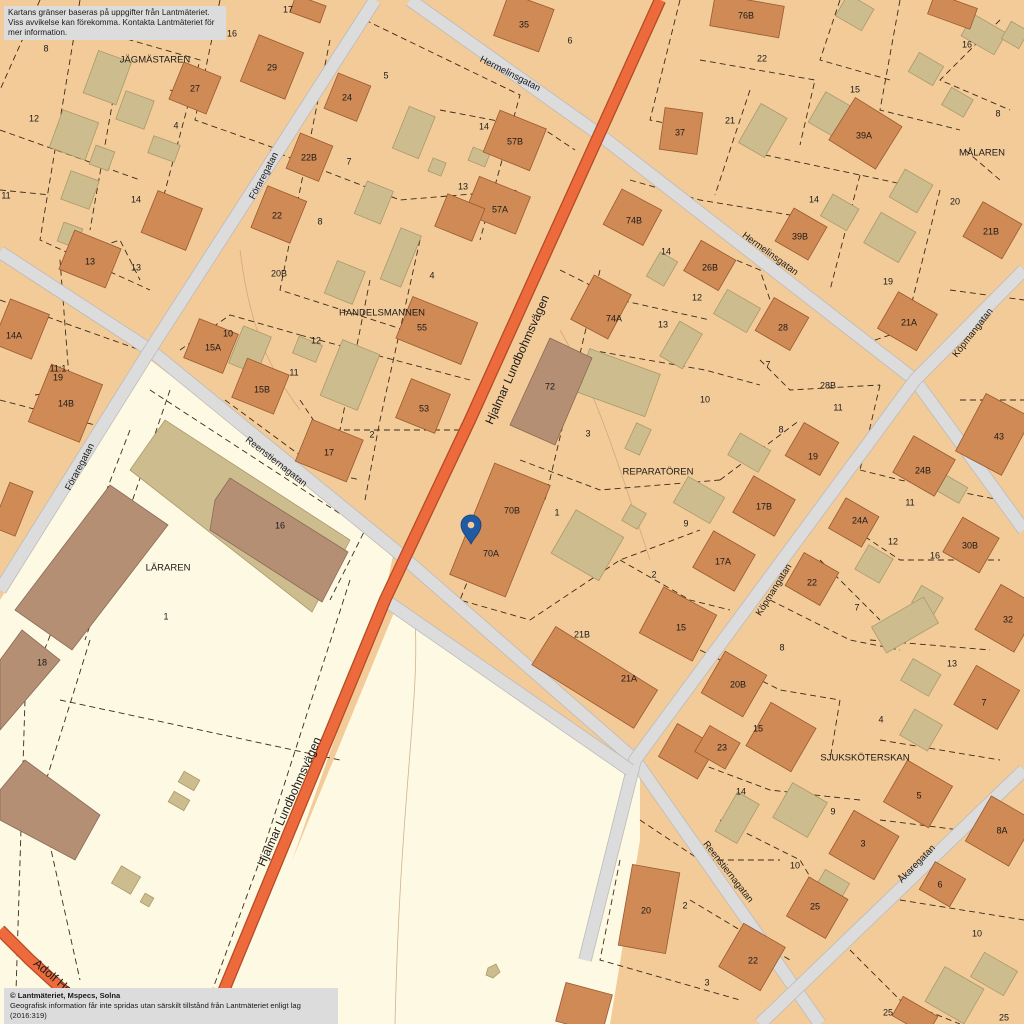 This screenshot has width=1024, height=1024. What do you see at coordinates (422, 327) in the screenshot?
I see `building-number: 55` at bounding box center [422, 327].